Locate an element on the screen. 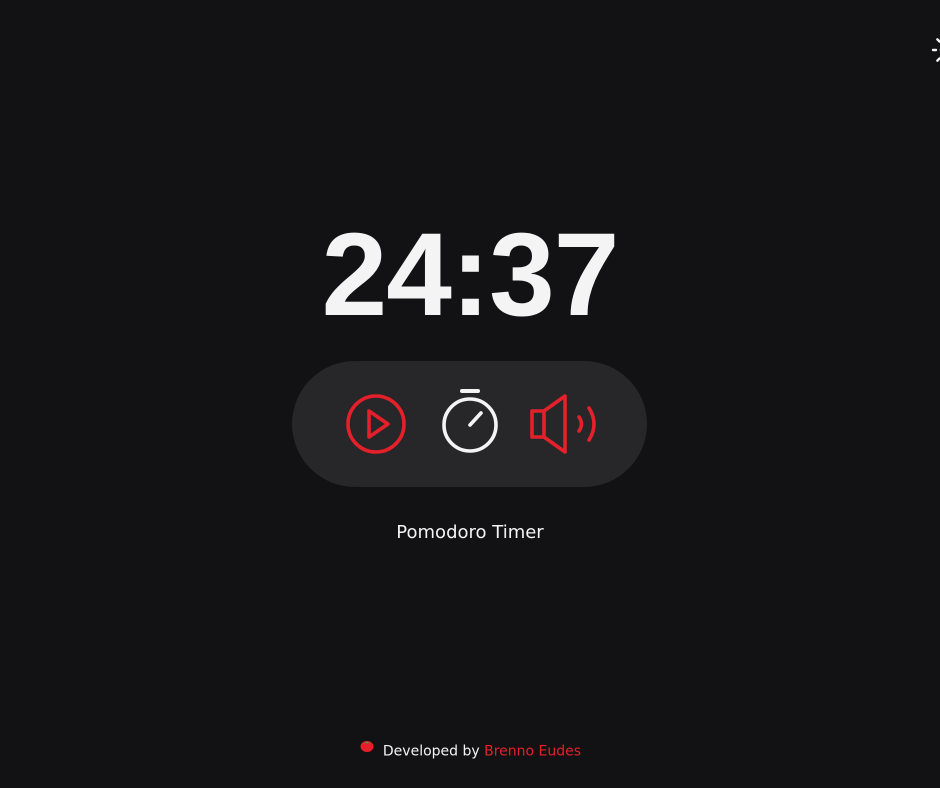  theme-toggle-button is located at coordinates (931, 50).